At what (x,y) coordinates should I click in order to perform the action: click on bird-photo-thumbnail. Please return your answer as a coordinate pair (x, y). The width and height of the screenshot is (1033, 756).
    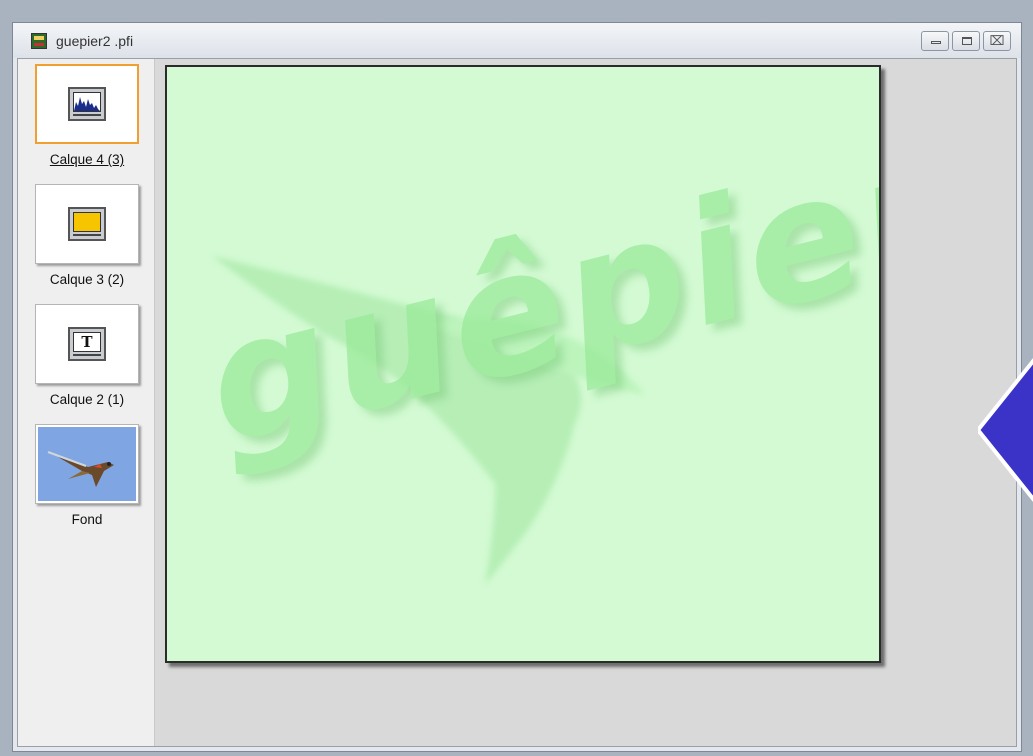
    Looking at the image, I should click on (87, 464).